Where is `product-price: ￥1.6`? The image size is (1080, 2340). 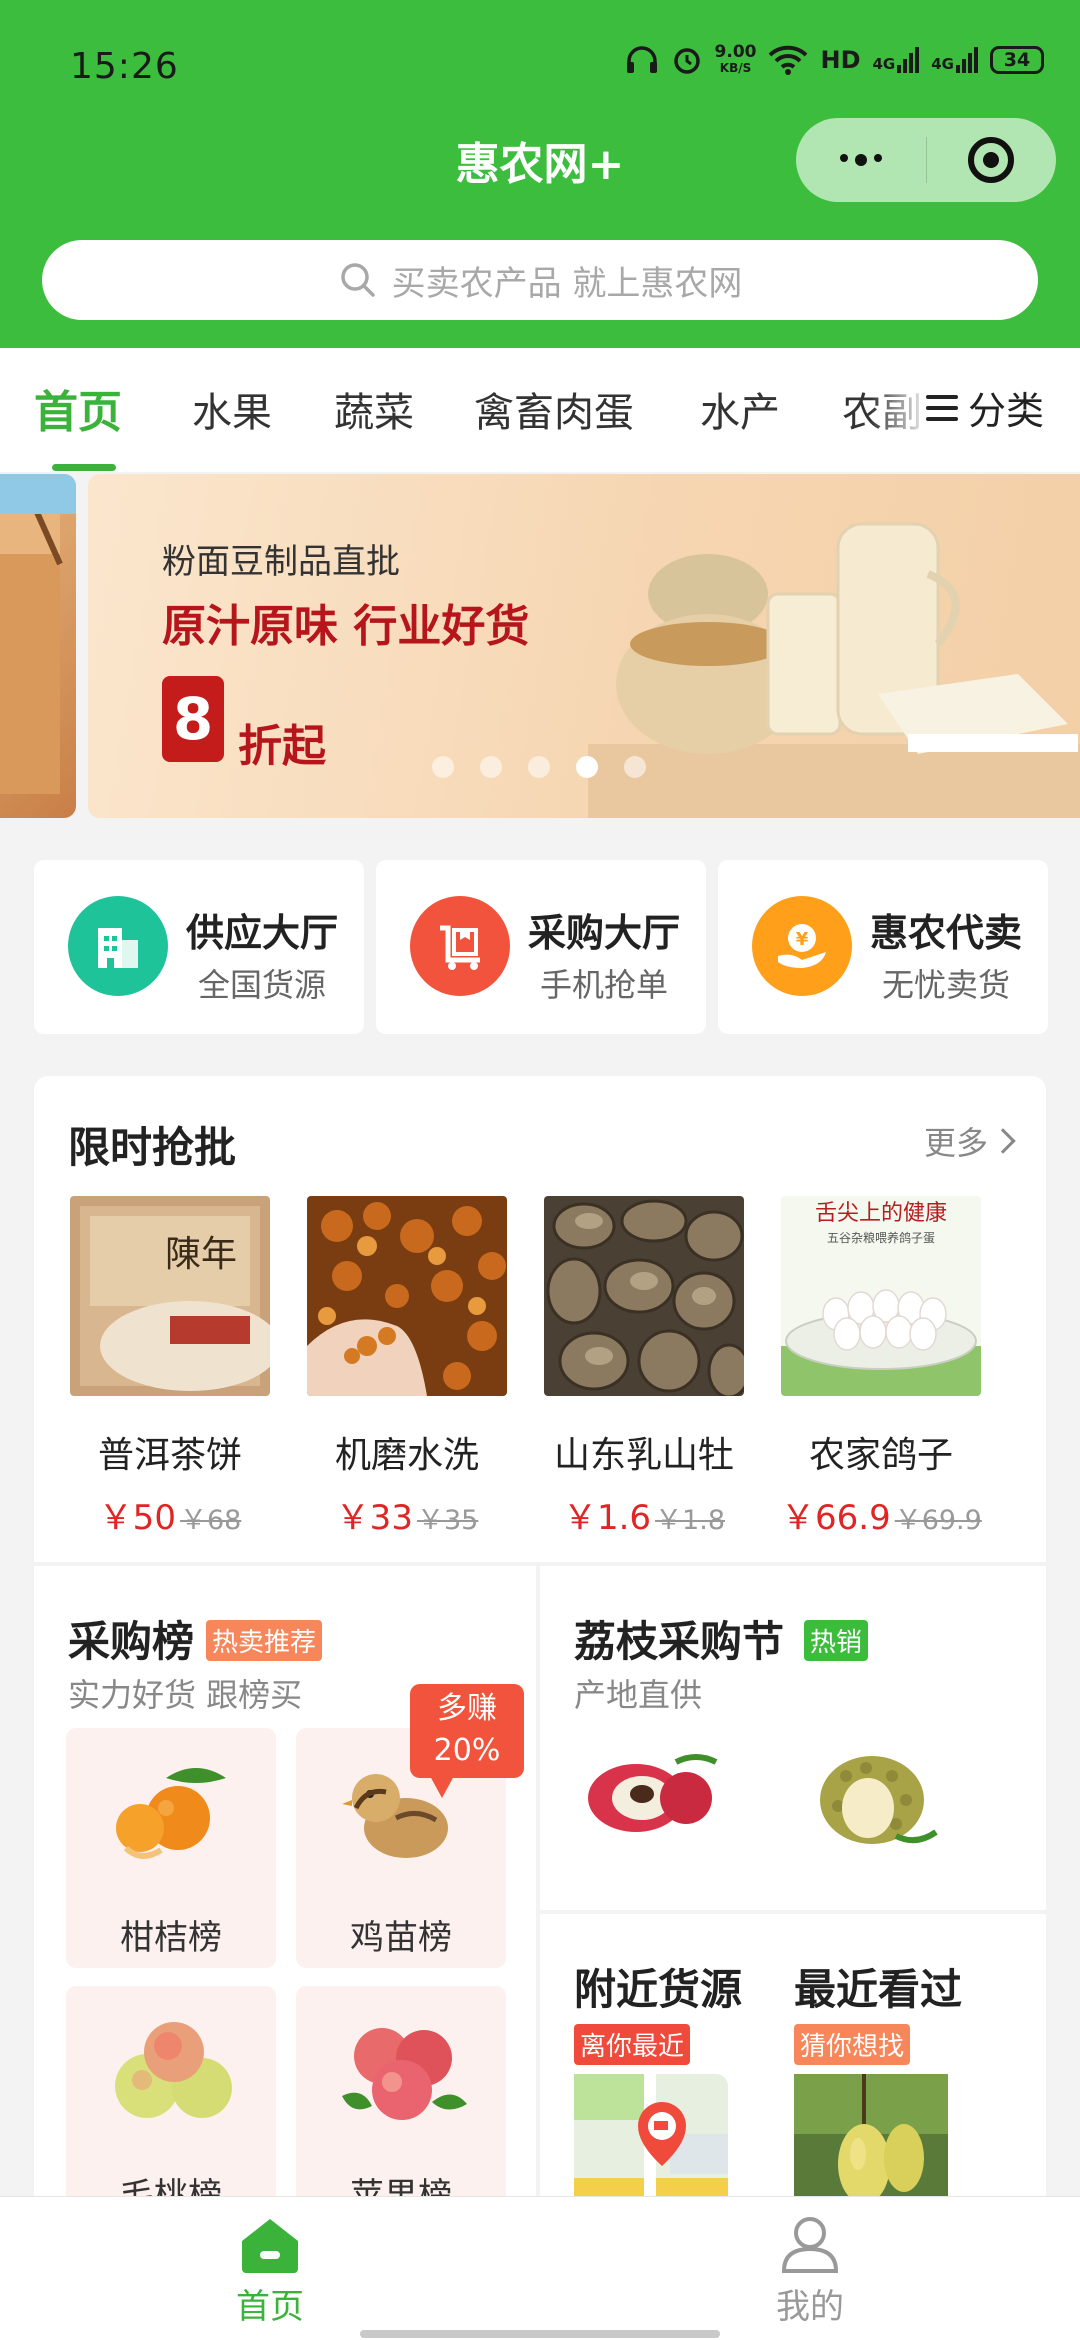 product-price: ￥1.6 is located at coordinates (607, 1518).